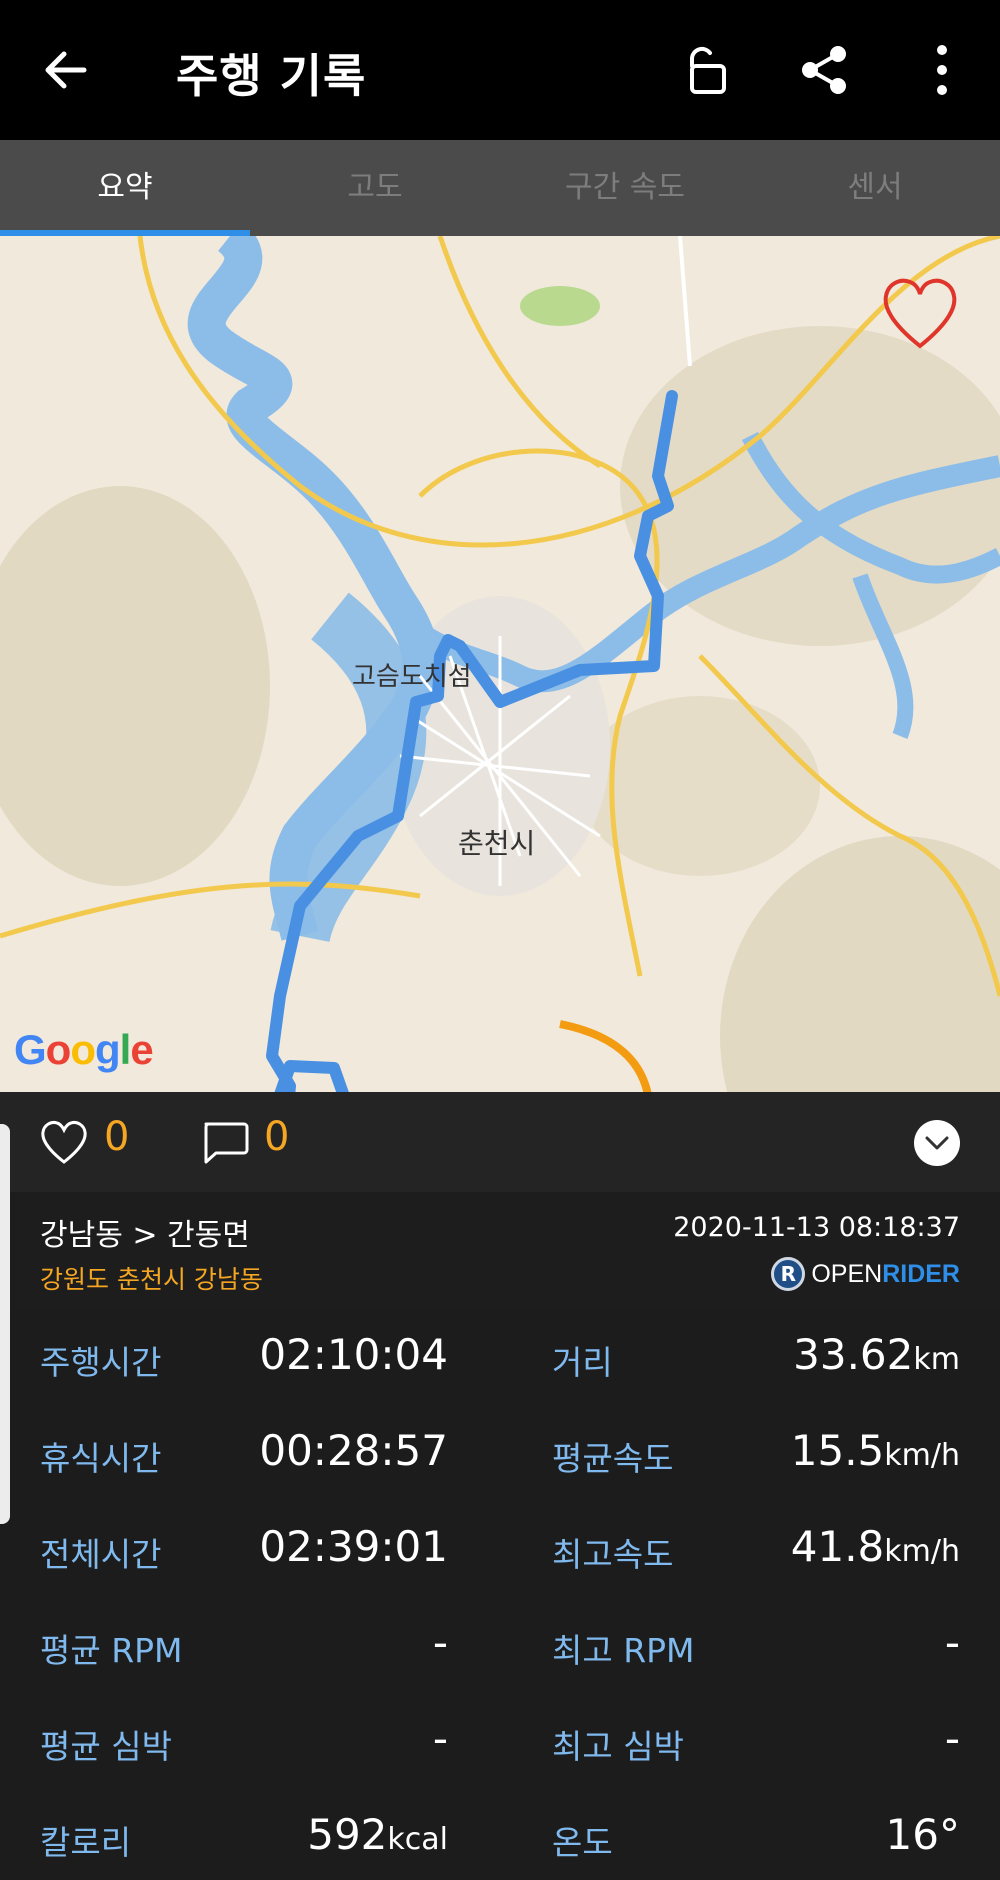  I want to click on stat-value: 02:39:01, so click(353, 1546).